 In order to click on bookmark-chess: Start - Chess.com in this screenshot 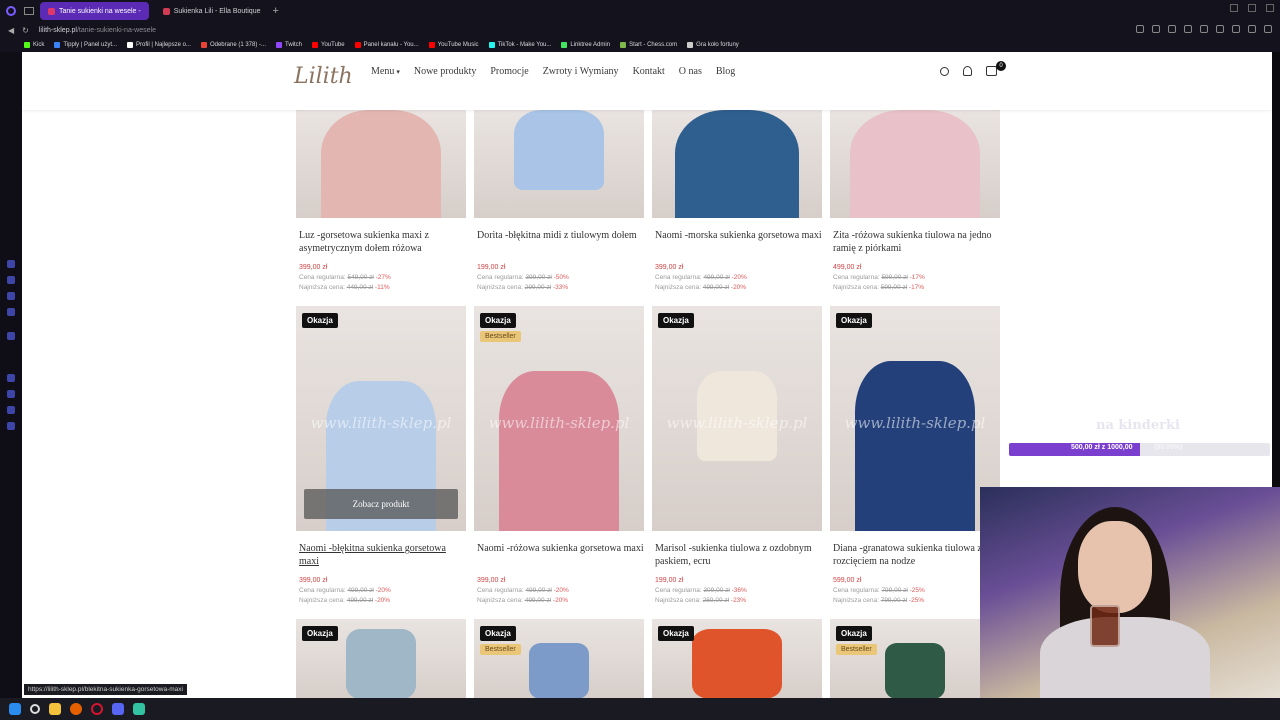, I will do `click(648, 45)`.